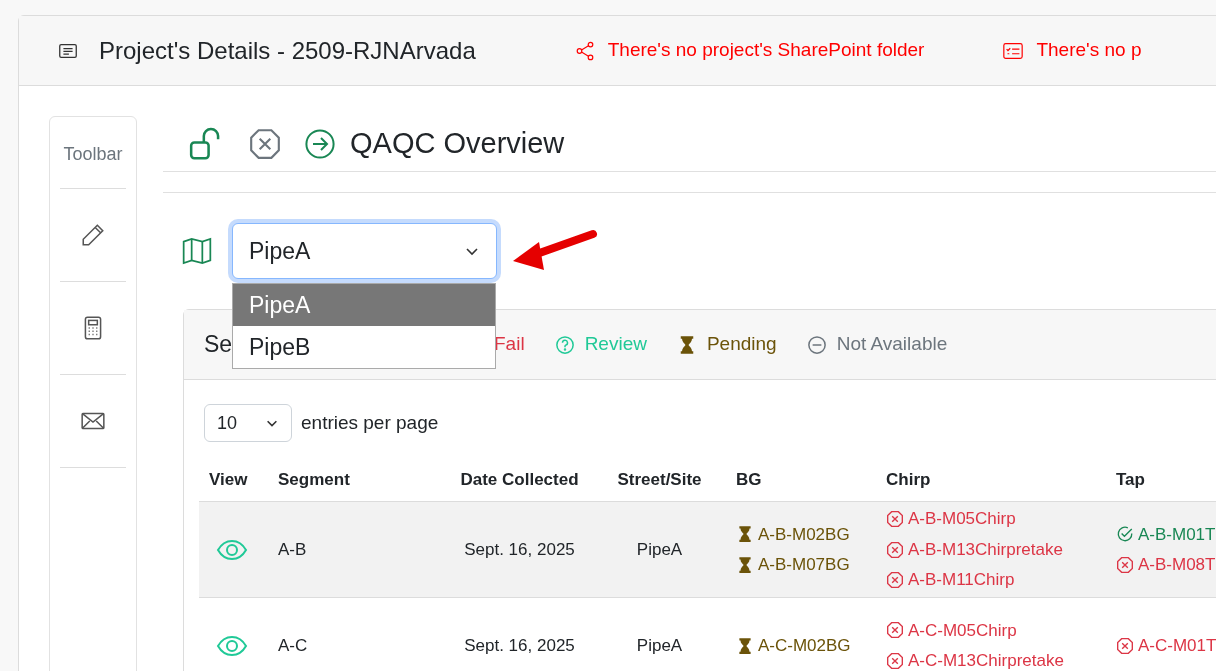  Describe the element at coordinates (659, 479) in the screenshot. I see `column-header: Street/Site` at that location.